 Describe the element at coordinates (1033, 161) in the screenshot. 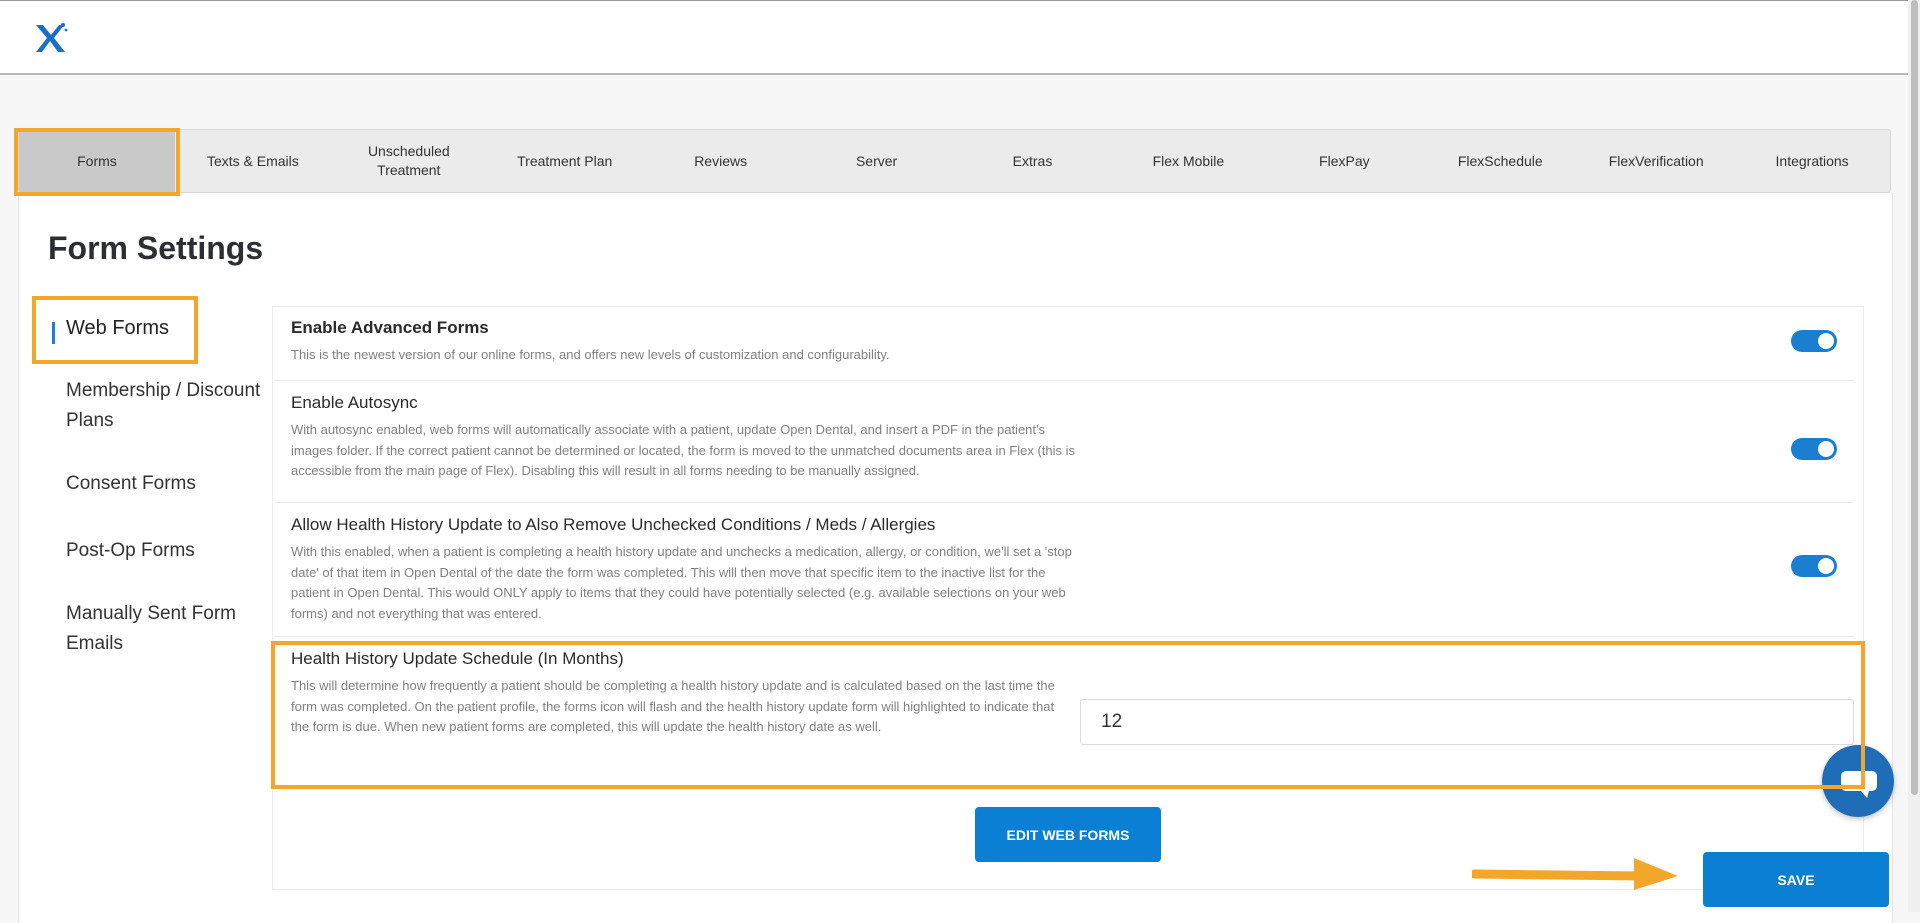

I see `tab-extras: Extras` at that location.